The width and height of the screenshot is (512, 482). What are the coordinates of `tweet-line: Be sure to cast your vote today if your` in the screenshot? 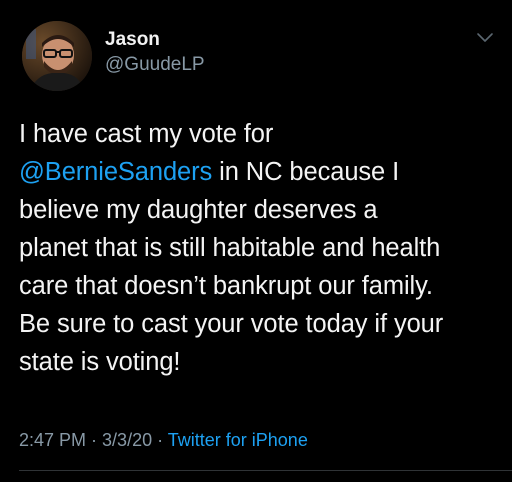 It's located at (231, 324).